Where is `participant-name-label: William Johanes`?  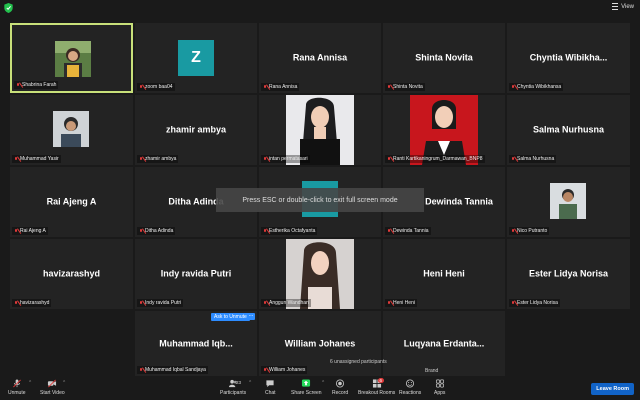
participant-name-label: William Johanes is located at coordinates (284, 370).